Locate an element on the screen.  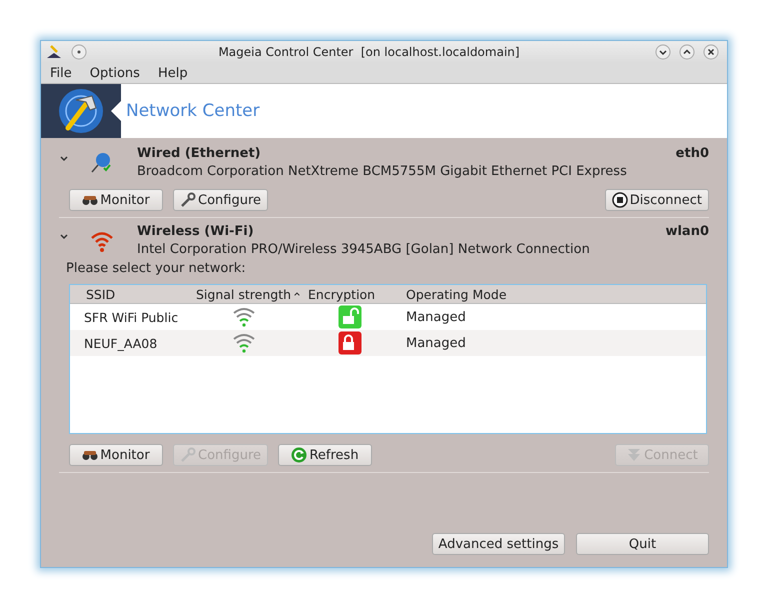
menu-item: File is located at coordinates (61, 73).